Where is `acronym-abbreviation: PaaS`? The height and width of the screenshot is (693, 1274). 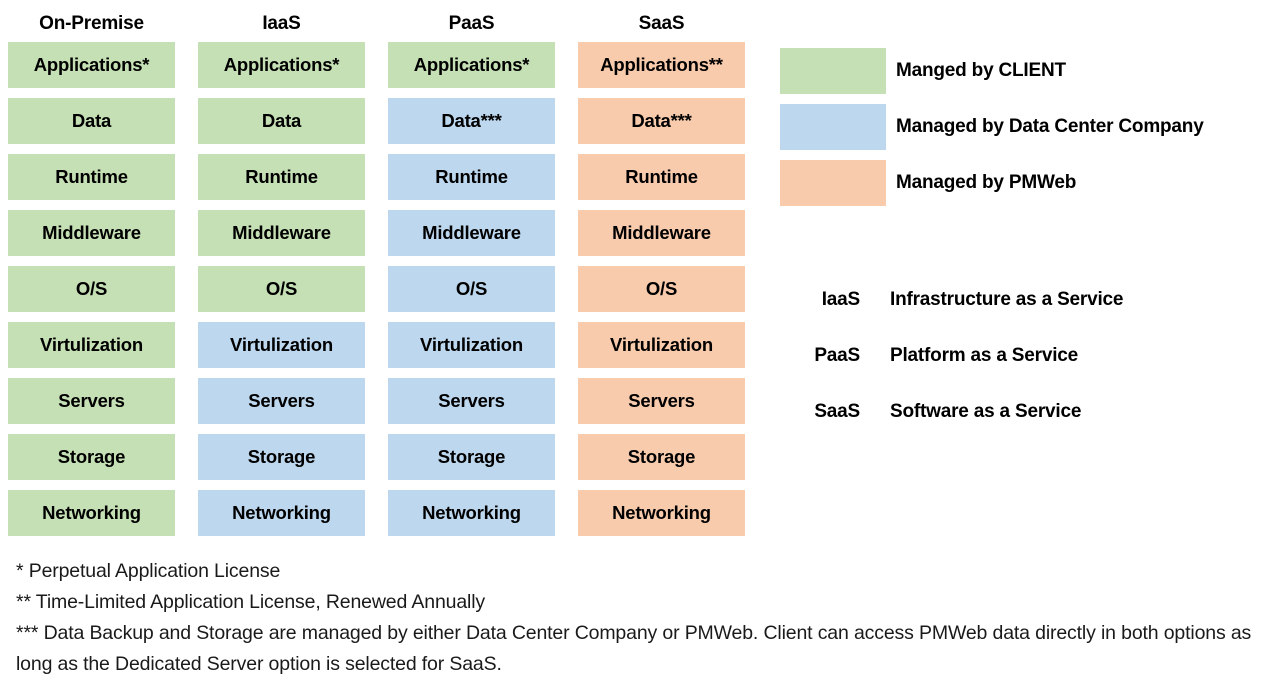 acronym-abbreviation: PaaS is located at coordinates (837, 355).